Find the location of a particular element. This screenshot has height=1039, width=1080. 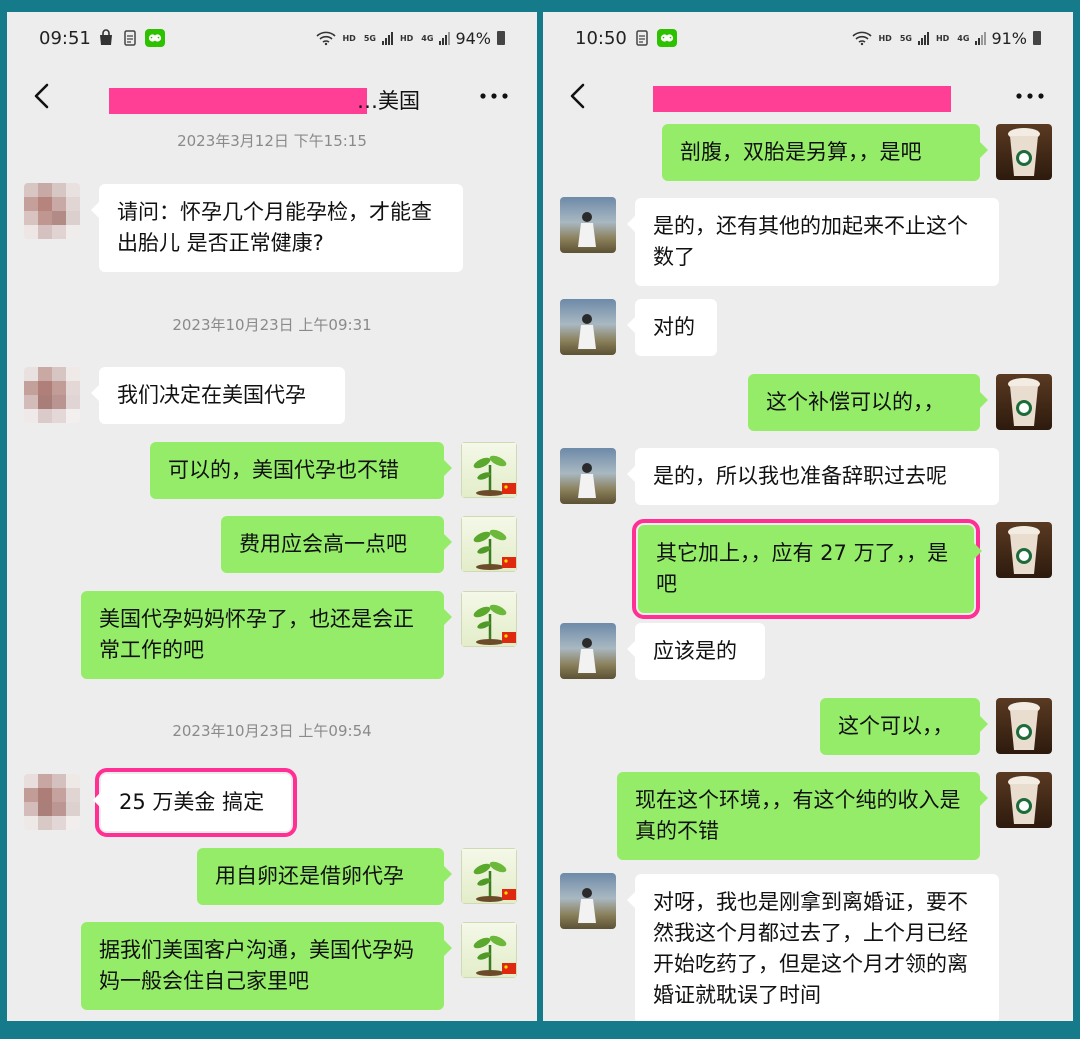

timestamp: 2023年3月12日 下午15:15 is located at coordinates (272, 141).